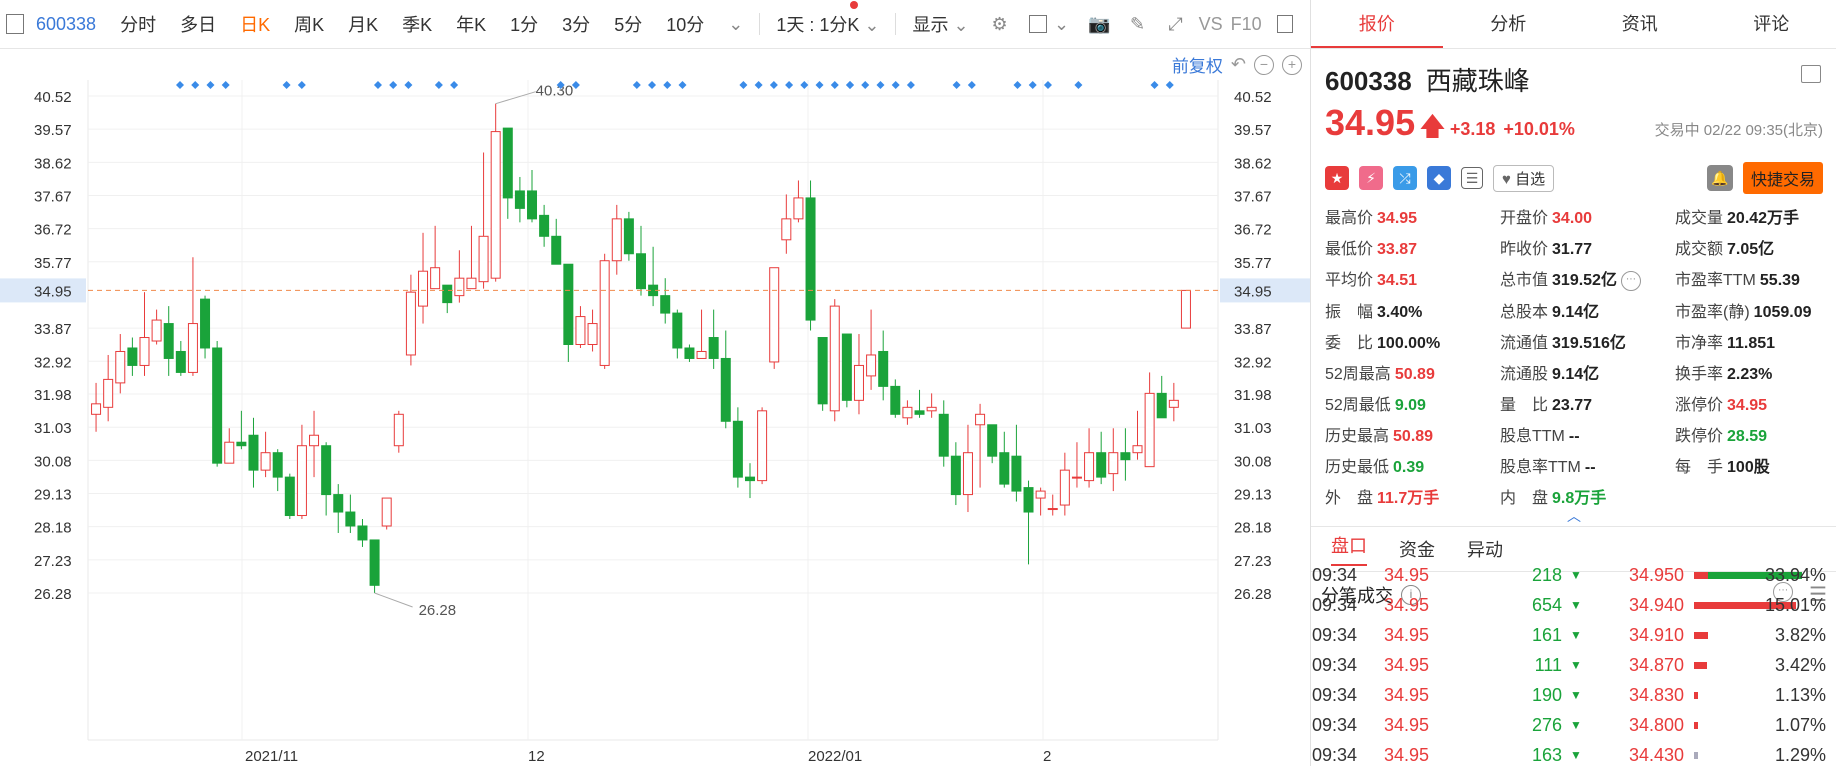 The image size is (1836, 766). What do you see at coordinates (760, 24) in the screenshot?
I see `divider` at bounding box center [760, 24].